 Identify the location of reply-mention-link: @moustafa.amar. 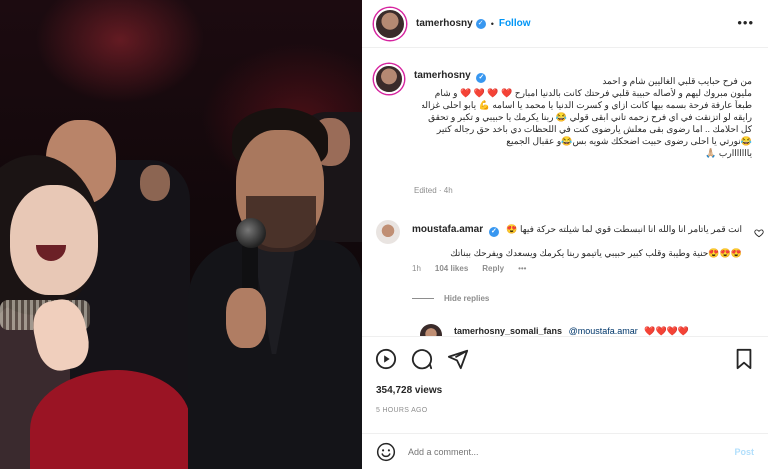
(603, 331).